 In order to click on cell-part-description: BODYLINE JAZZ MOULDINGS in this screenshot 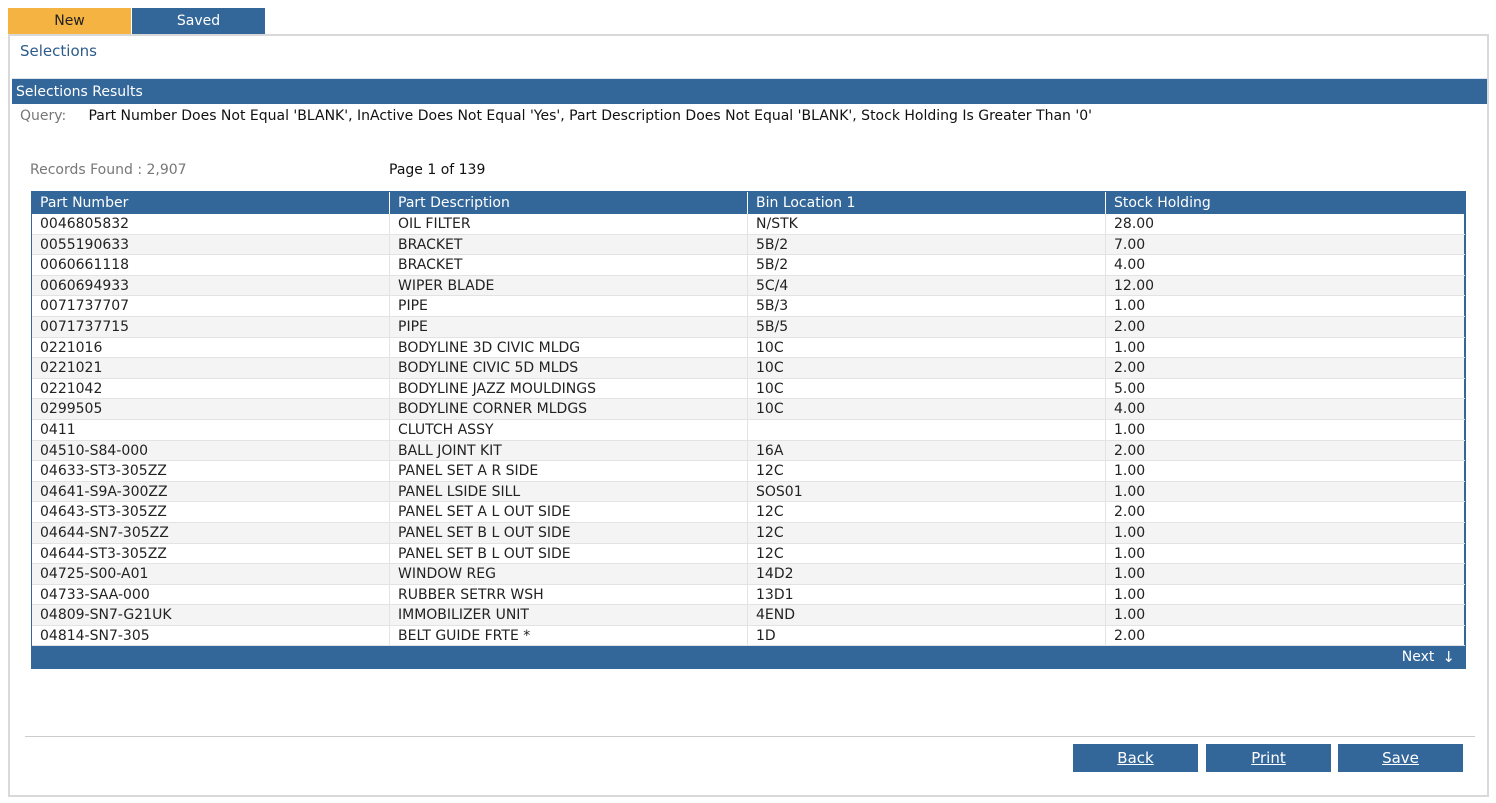, I will do `click(569, 388)`.